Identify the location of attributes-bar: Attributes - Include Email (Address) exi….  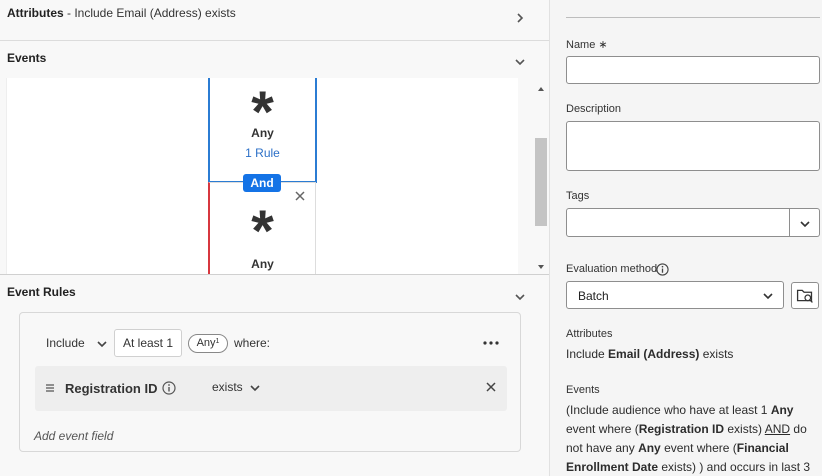
(274, 20).